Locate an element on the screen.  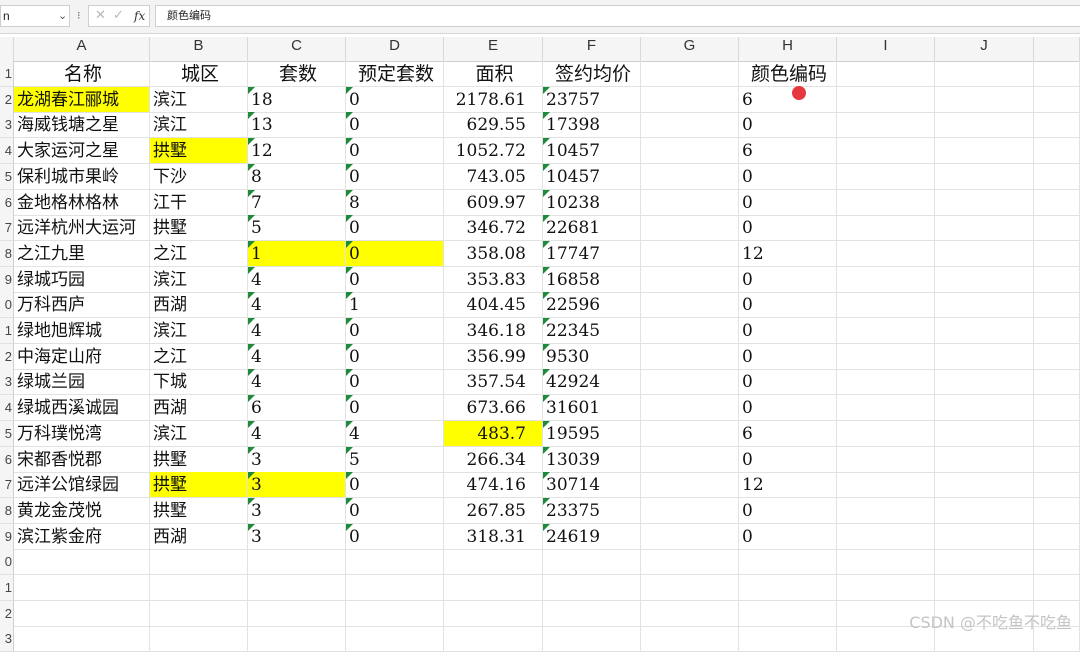
cell-d: 1 is located at coordinates (395, 305).